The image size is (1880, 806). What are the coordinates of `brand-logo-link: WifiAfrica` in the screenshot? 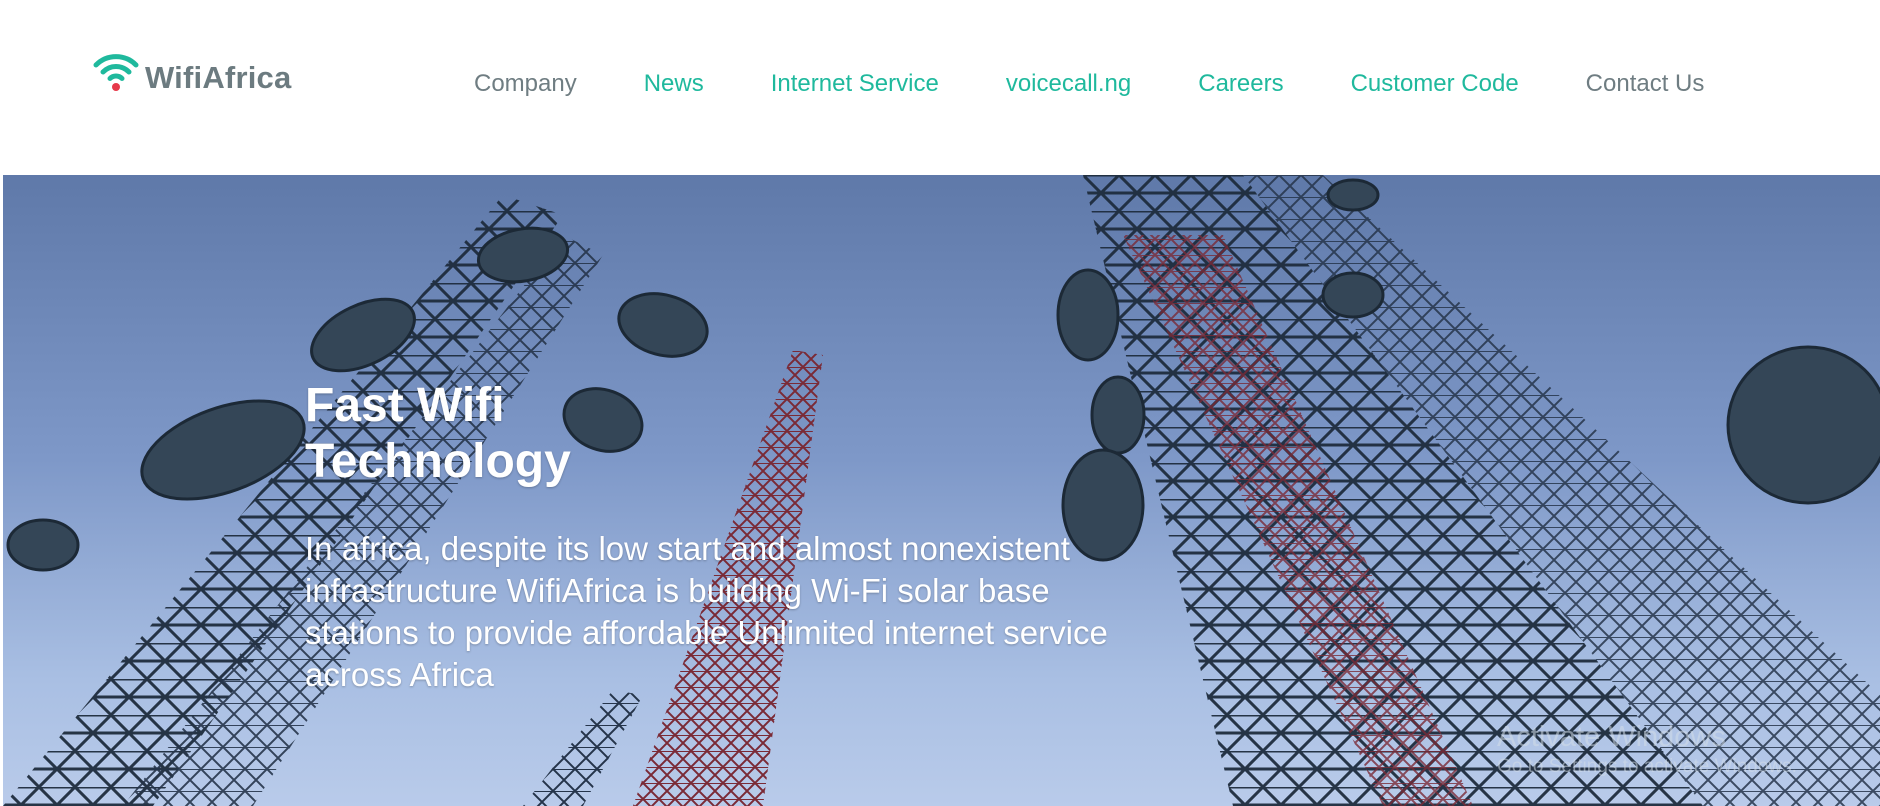 It's located at (192, 71).